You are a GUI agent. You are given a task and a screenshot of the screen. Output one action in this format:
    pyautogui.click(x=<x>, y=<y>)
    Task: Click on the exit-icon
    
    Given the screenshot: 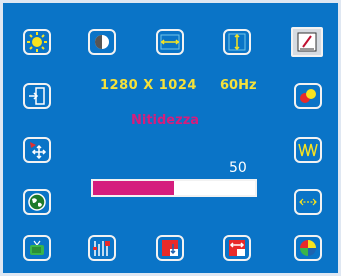 What is the action you would take?
    pyautogui.click(x=37, y=96)
    